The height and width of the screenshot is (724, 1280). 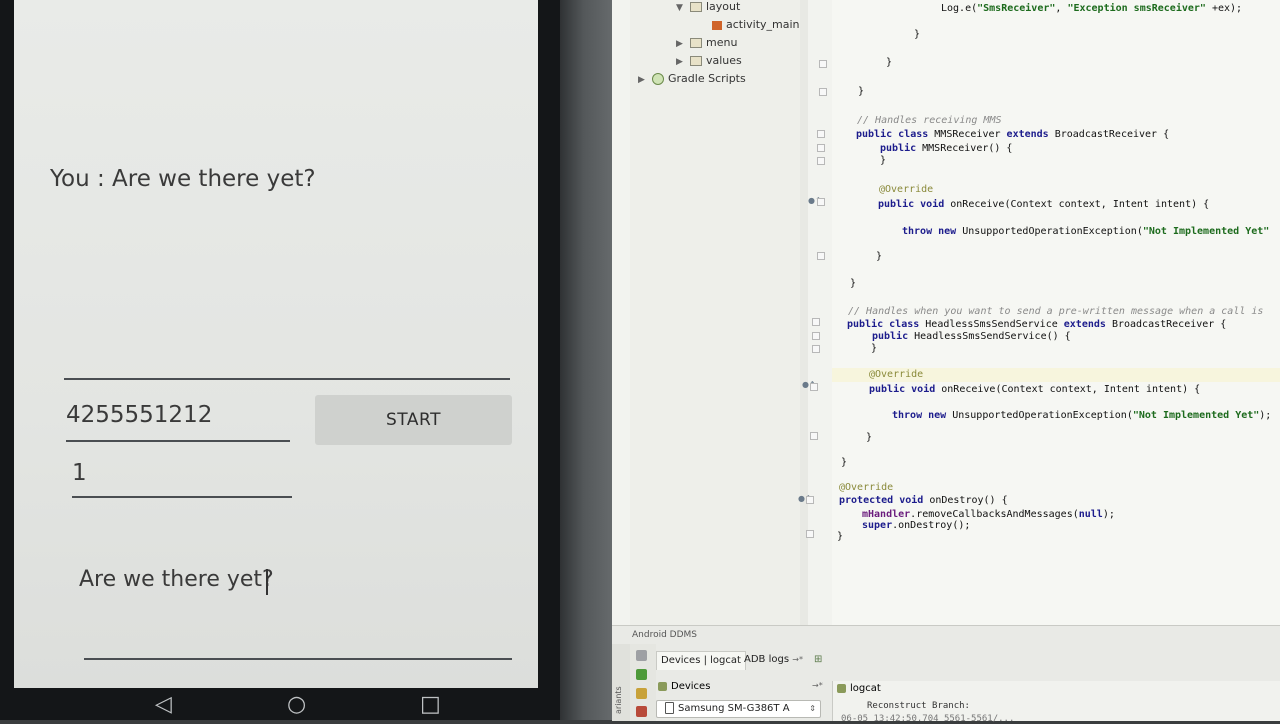 I want to click on tree-item-label: menu, so click(x=722, y=42).